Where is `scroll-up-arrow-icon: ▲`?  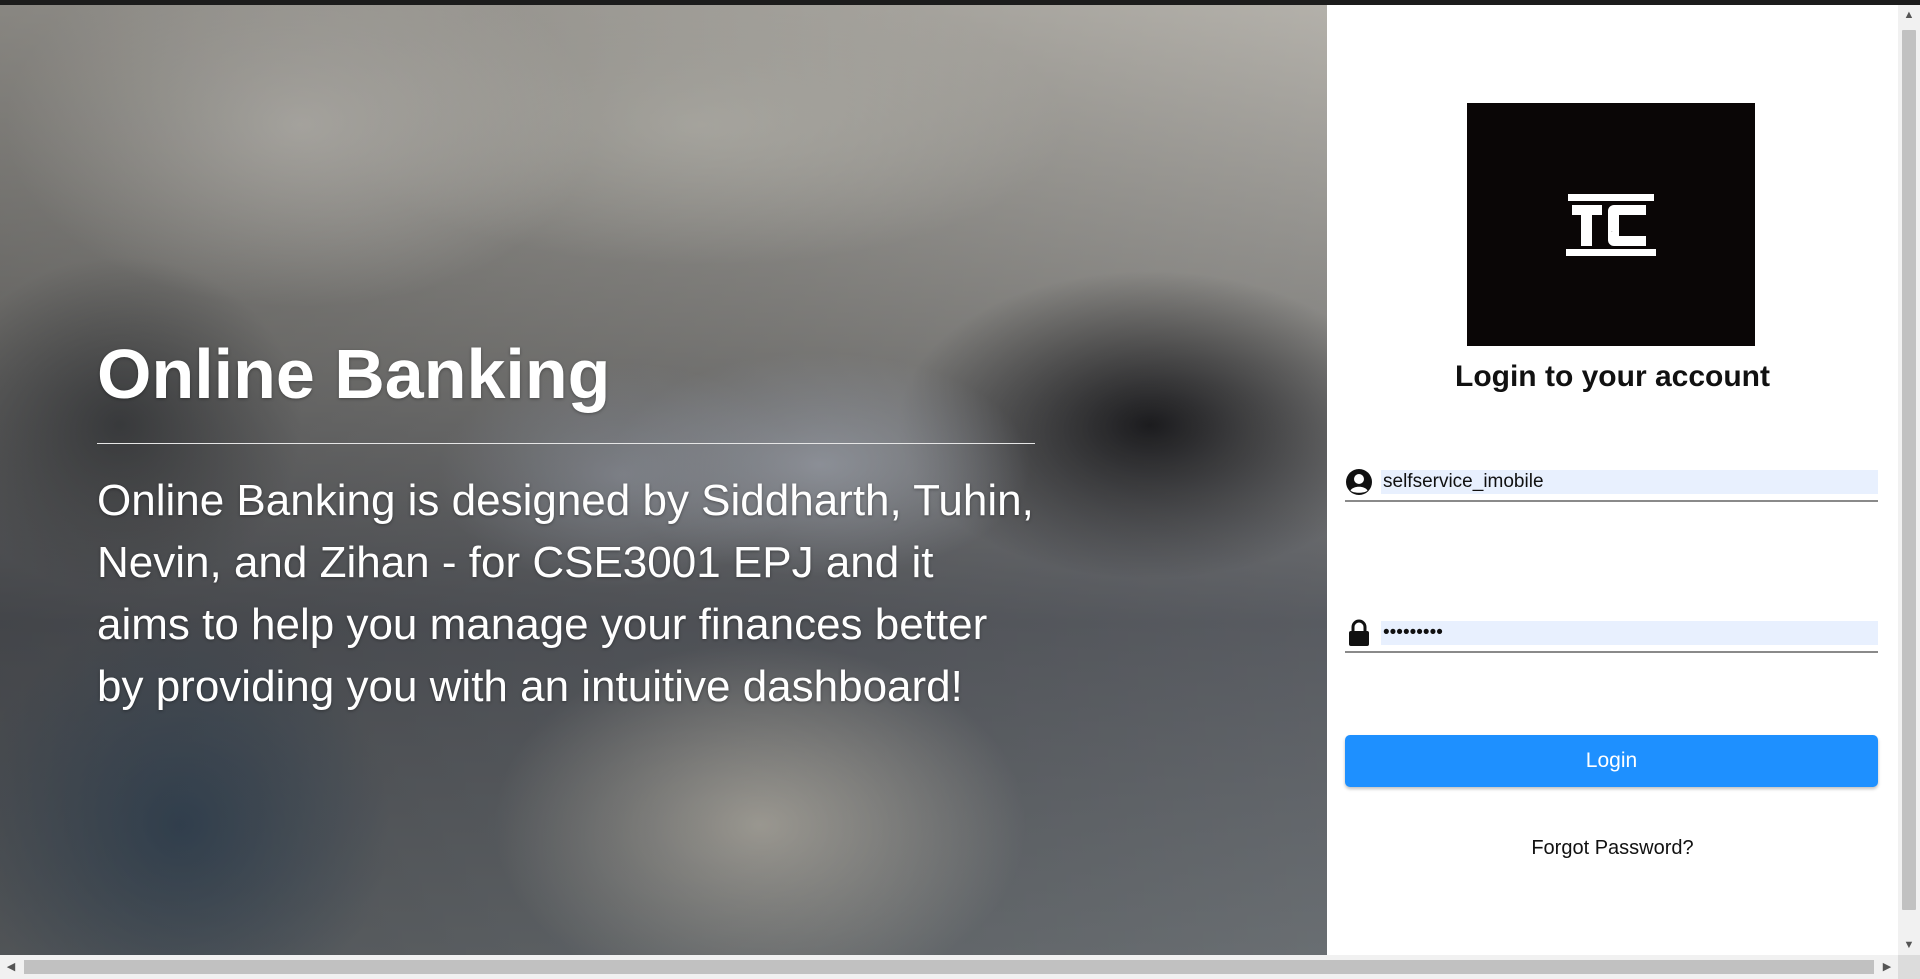 scroll-up-arrow-icon: ▲ is located at coordinates (1909, 15).